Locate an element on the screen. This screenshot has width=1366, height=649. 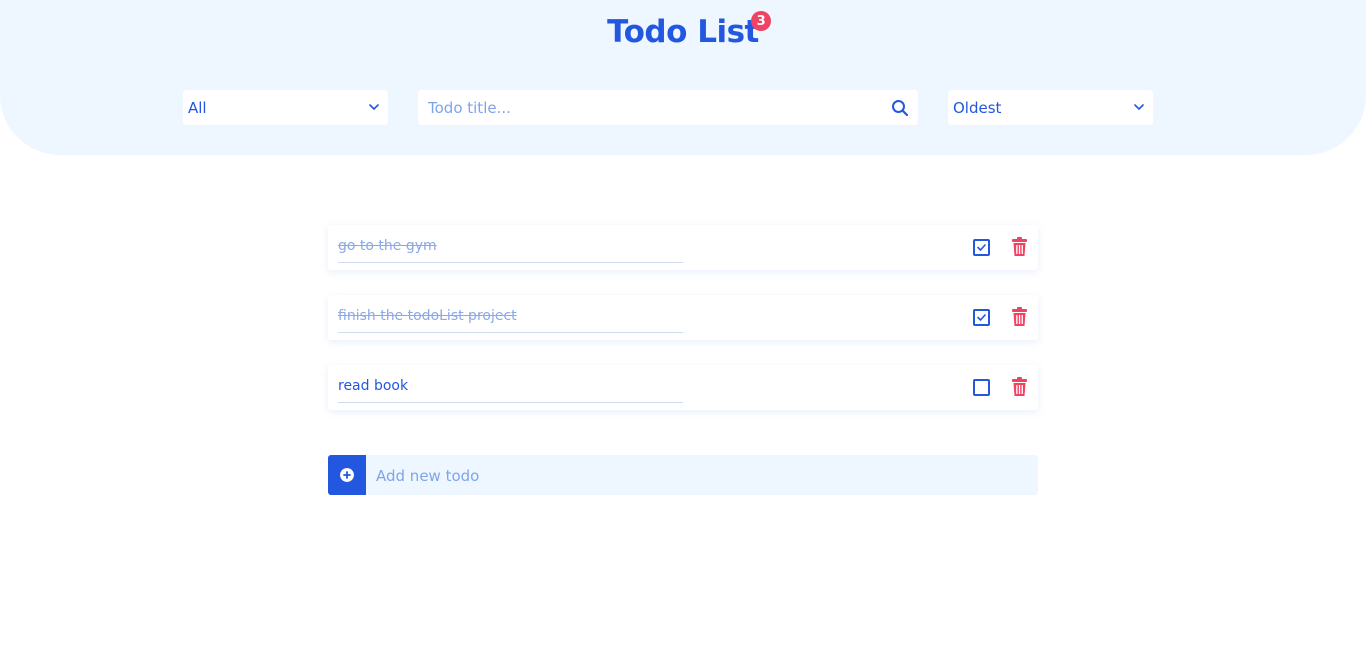
todo-title-input: read book is located at coordinates (510, 390).